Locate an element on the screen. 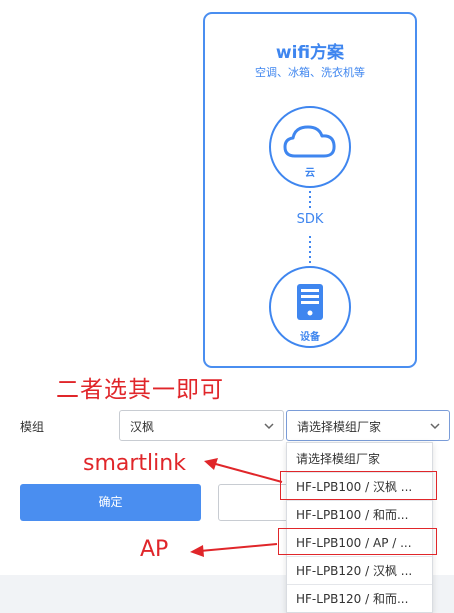 This screenshot has width=454, height=613. device-node: 设备 is located at coordinates (310, 307).